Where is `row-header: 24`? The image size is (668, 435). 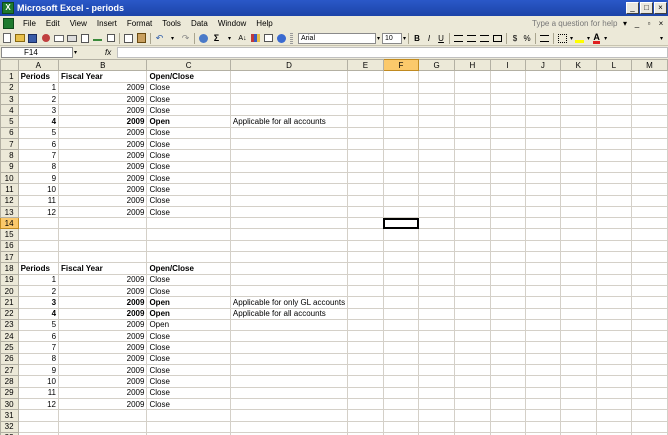
row-header: 24 is located at coordinates (9, 336).